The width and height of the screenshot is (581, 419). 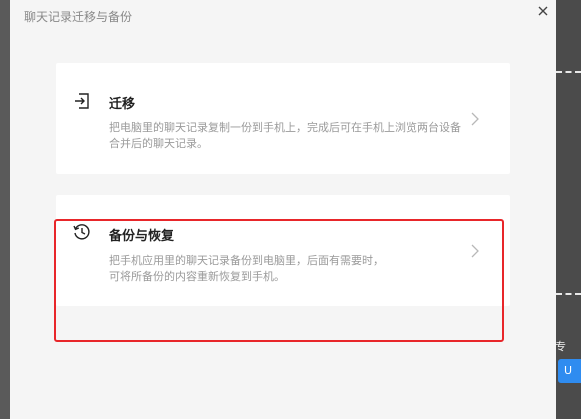 I want to click on backup-restore-description-line: 可将所备份的内容重新恢复到手机。, so click(x=197, y=276).